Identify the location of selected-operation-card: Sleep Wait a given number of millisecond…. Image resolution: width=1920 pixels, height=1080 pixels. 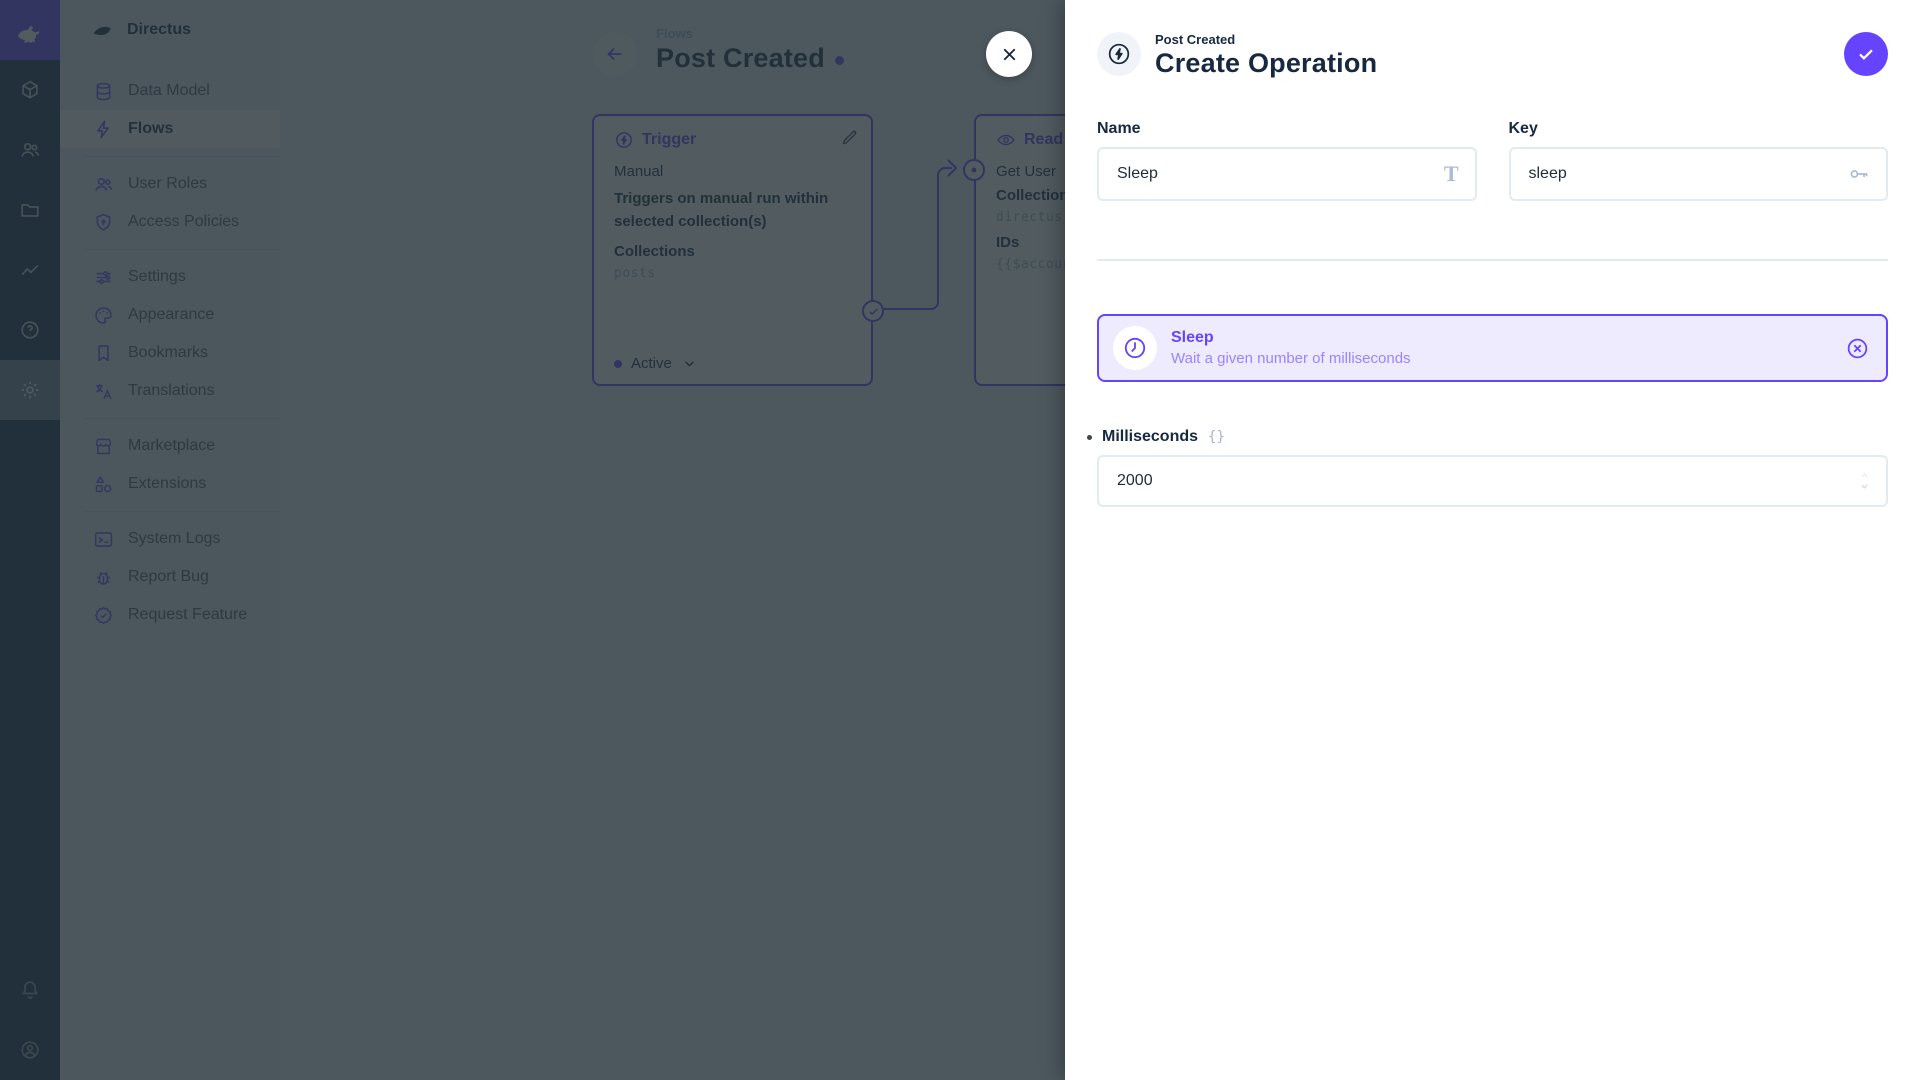
(1492, 348).